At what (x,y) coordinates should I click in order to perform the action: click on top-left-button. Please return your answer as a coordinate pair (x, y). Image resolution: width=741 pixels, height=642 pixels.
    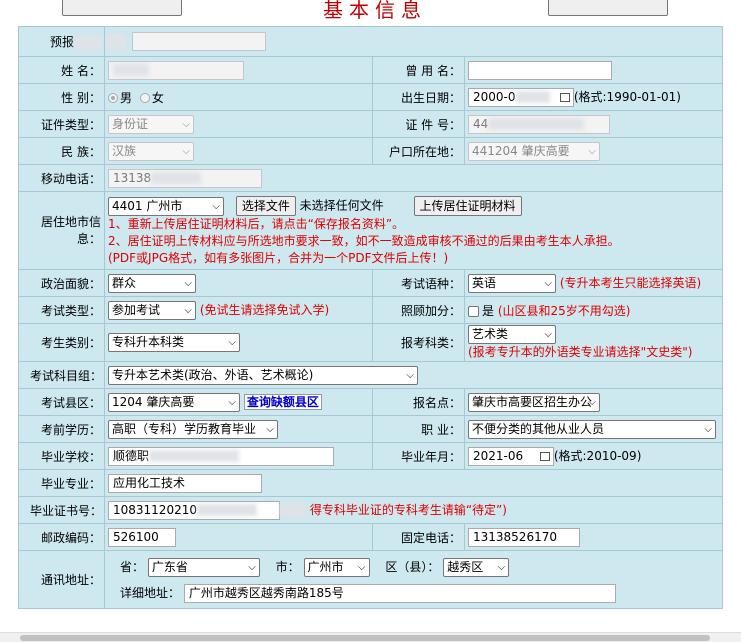
    Looking at the image, I should click on (122, 8).